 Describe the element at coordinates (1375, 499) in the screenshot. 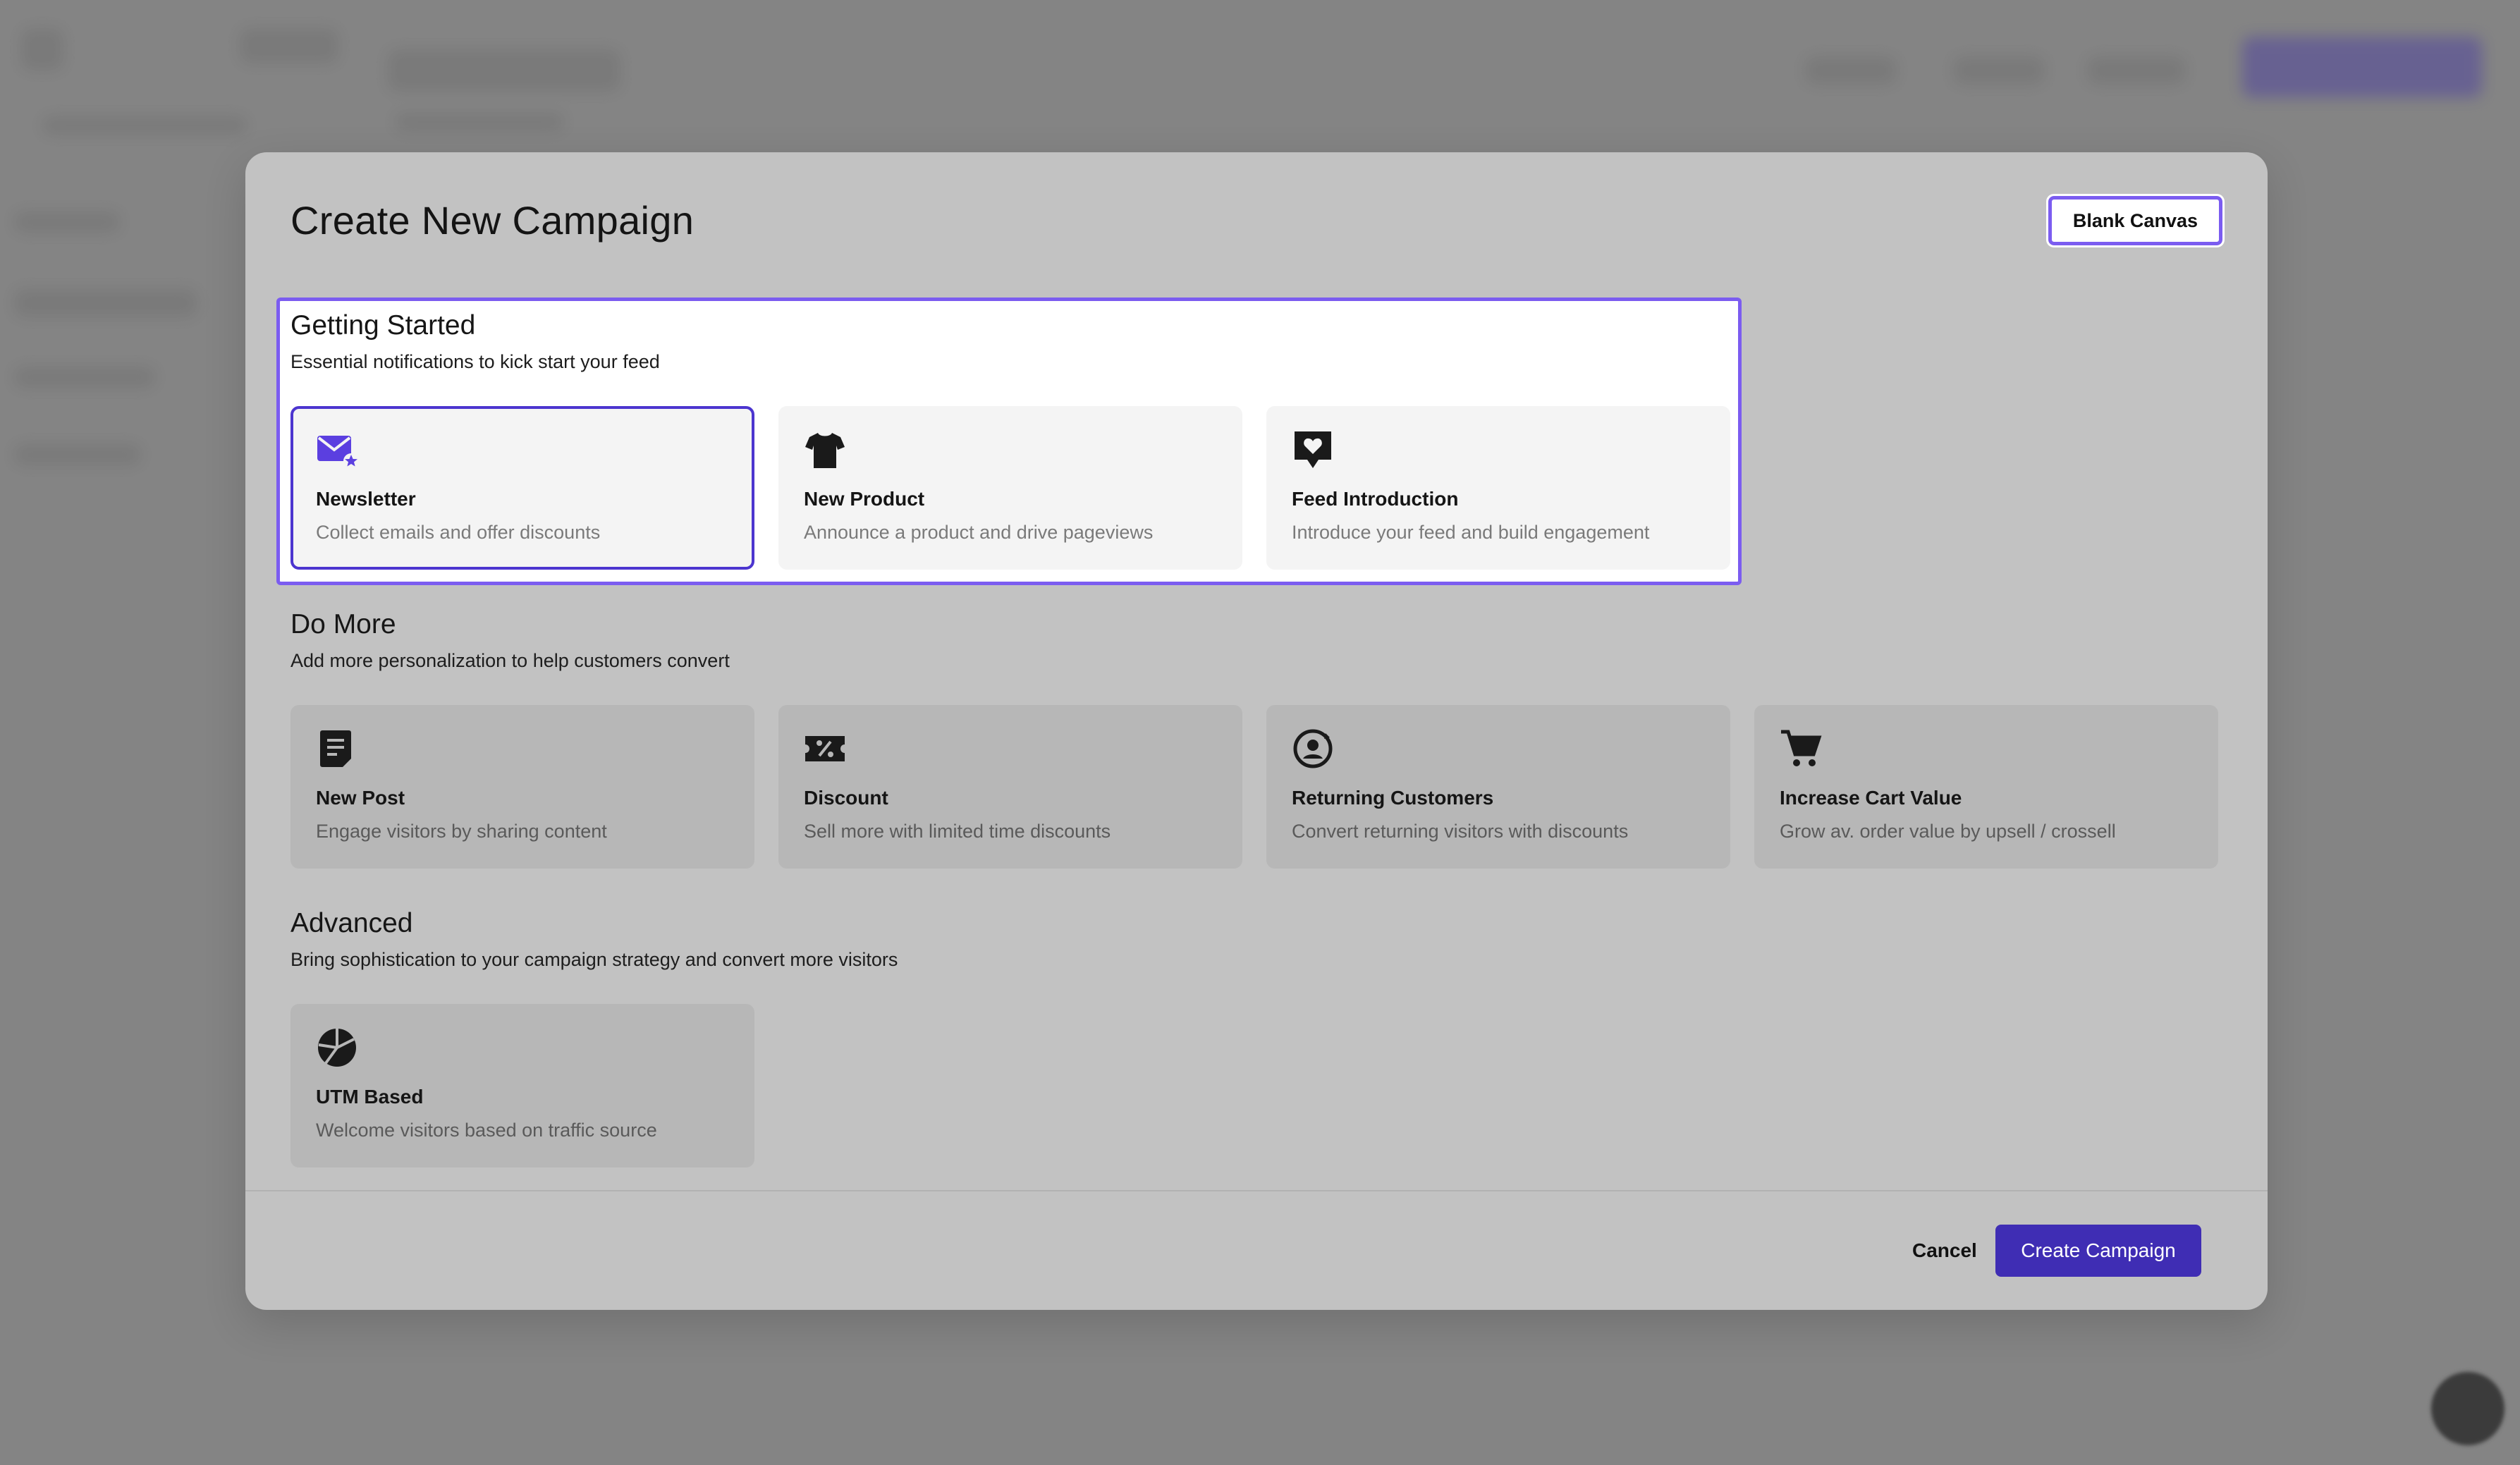

I see `card-title: Feed Introduction` at that location.